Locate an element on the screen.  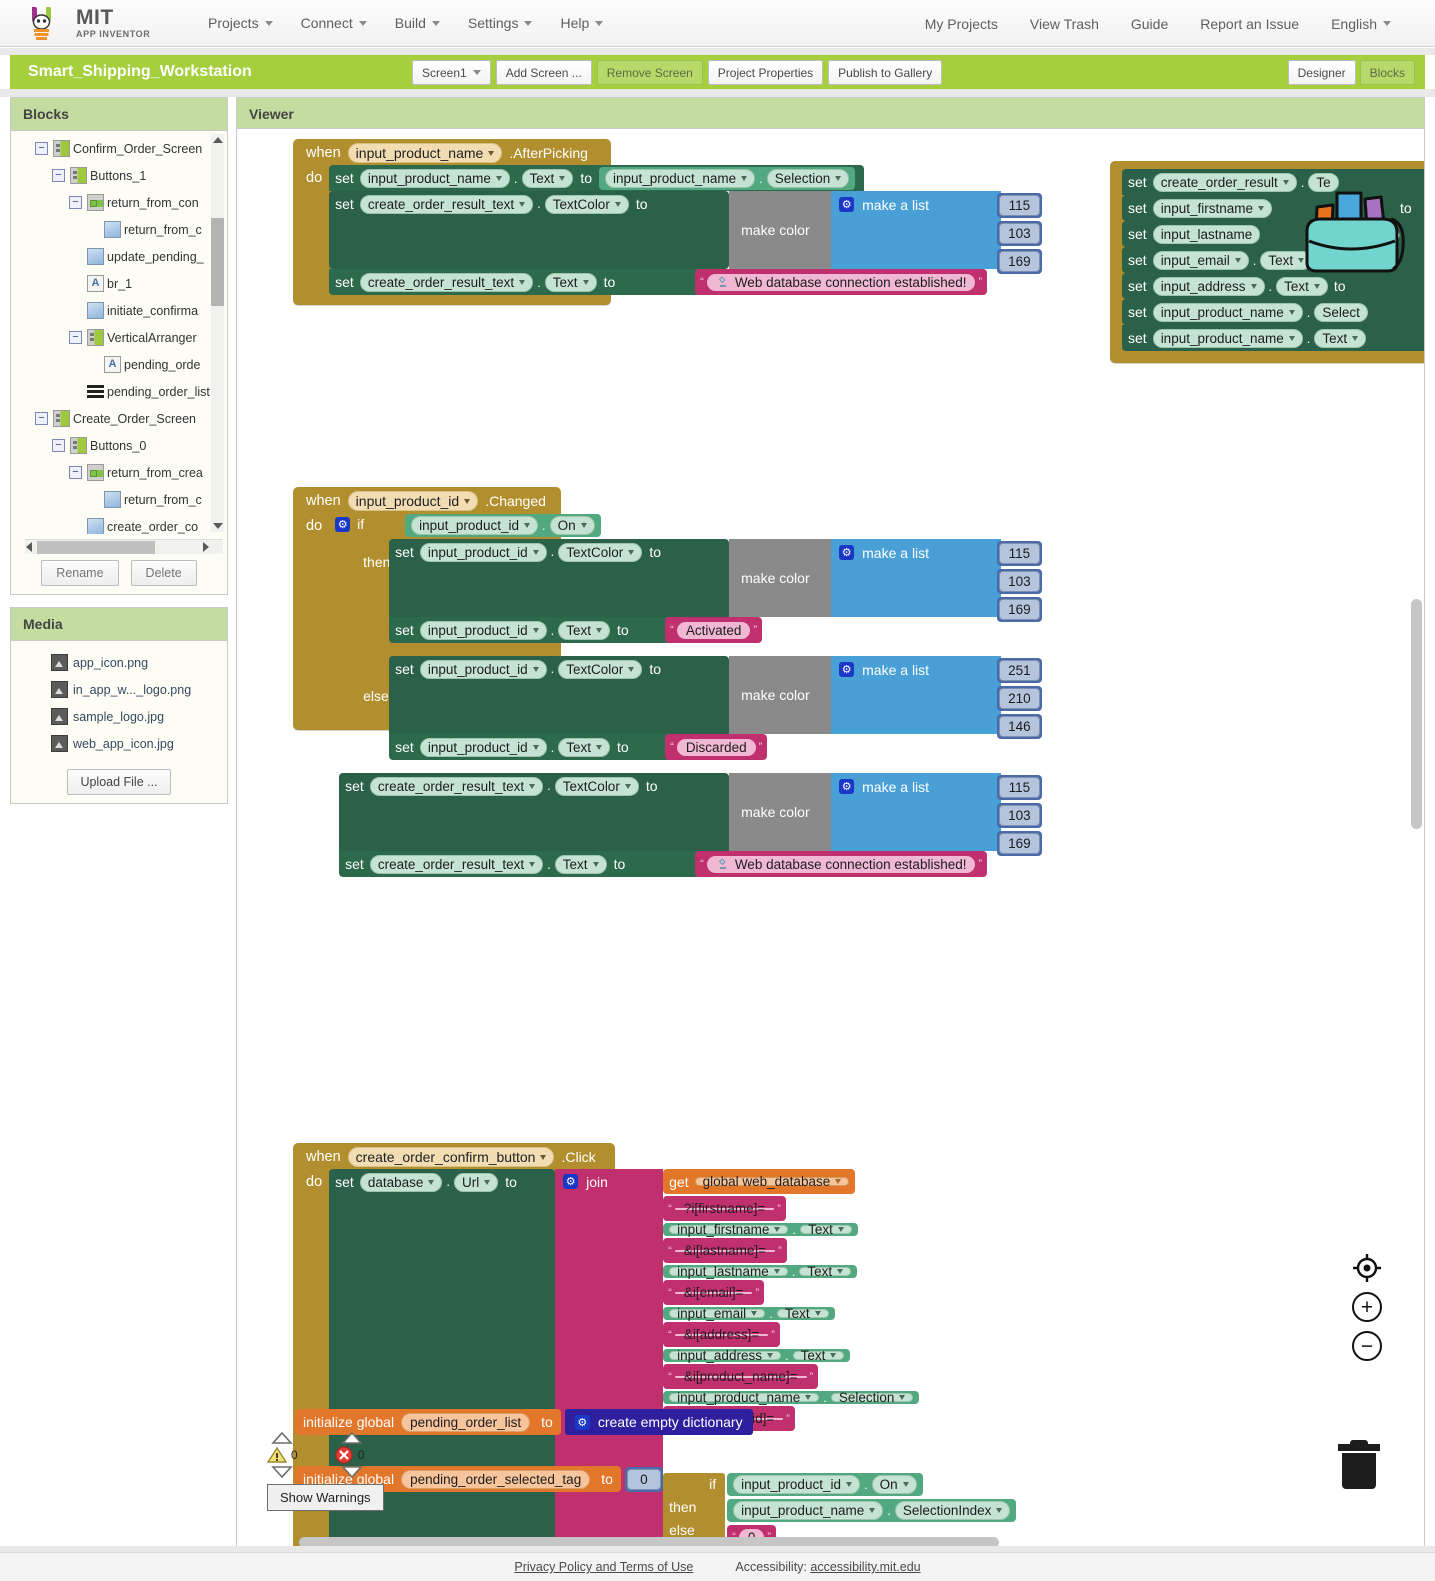
link-report-an-issue: Report an Issue is located at coordinates (1249, 24).